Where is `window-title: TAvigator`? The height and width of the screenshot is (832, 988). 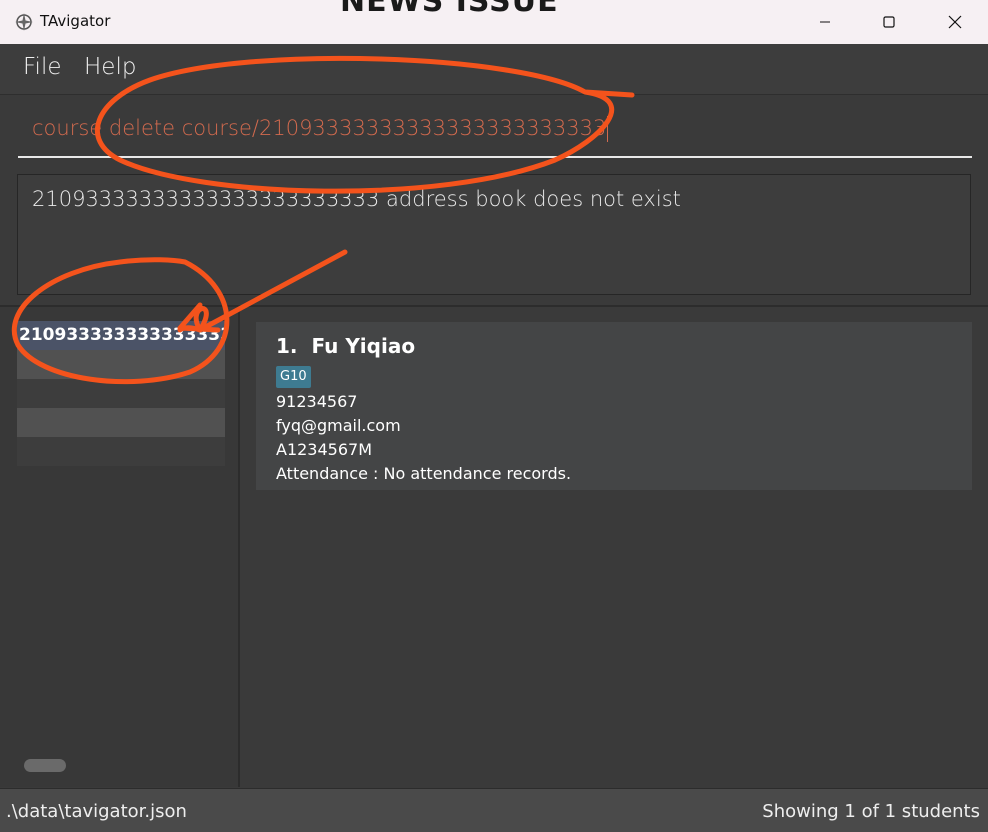 window-title: TAvigator is located at coordinates (75, 21).